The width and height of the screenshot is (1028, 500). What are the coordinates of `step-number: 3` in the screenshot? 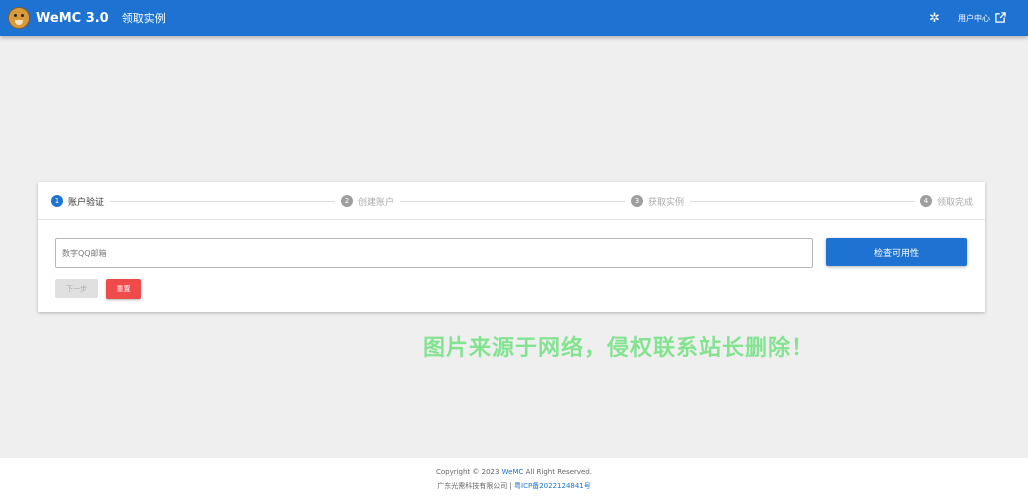 It's located at (637, 201).